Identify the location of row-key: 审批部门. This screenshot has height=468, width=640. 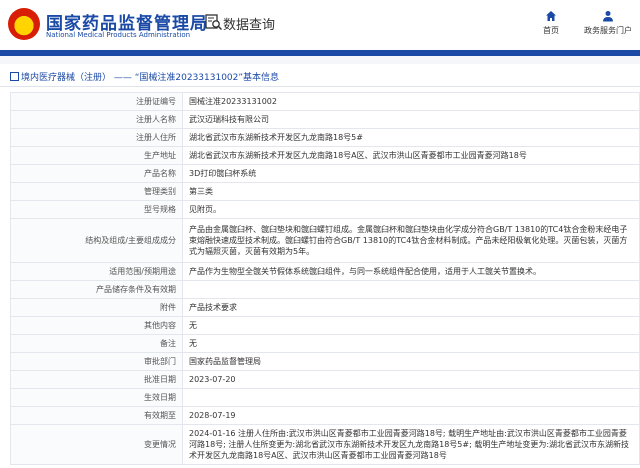
(96, 361).